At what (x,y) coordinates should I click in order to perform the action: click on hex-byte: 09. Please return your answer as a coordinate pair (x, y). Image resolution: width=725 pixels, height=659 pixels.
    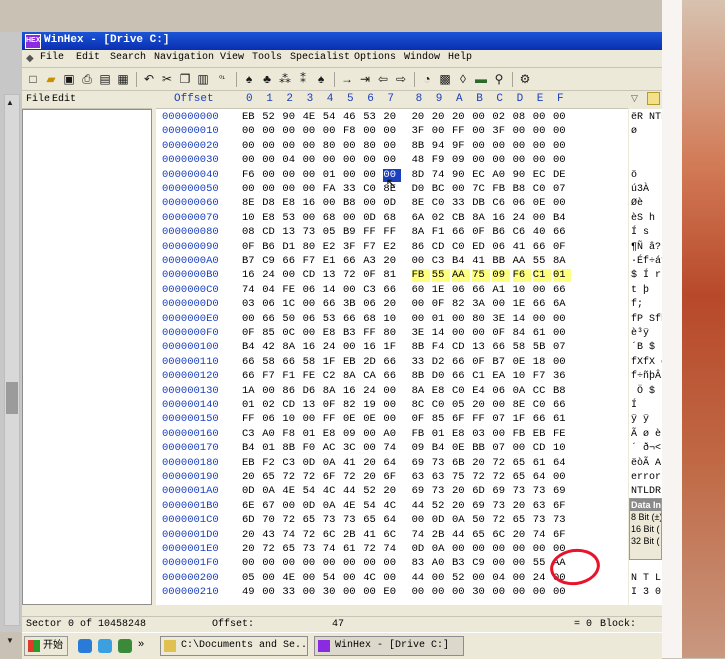
    Looking at the image, I should click on (501, 276).